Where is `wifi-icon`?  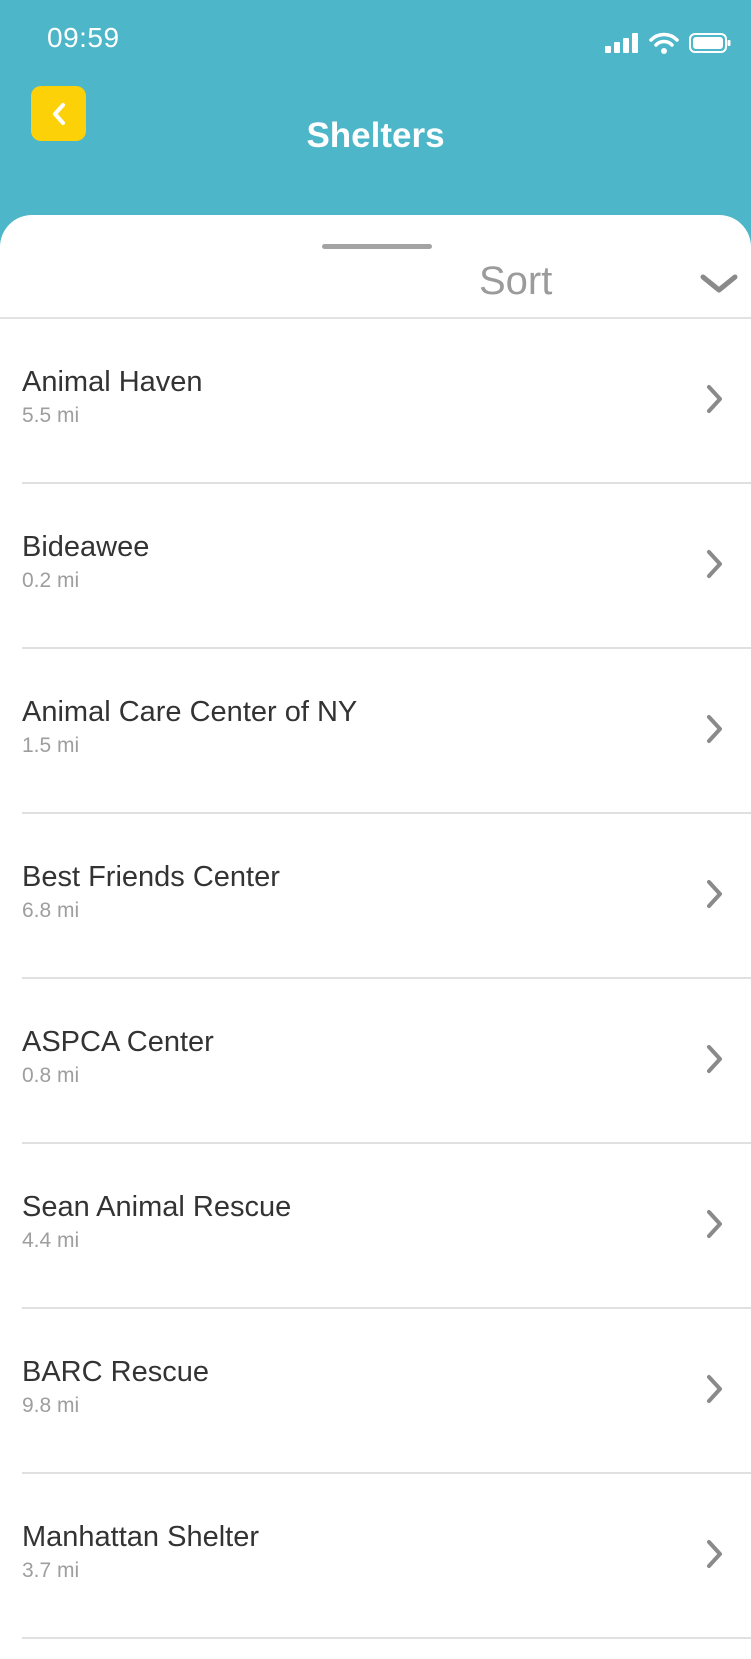 wifi-icon is located at coordinates (664, 43).